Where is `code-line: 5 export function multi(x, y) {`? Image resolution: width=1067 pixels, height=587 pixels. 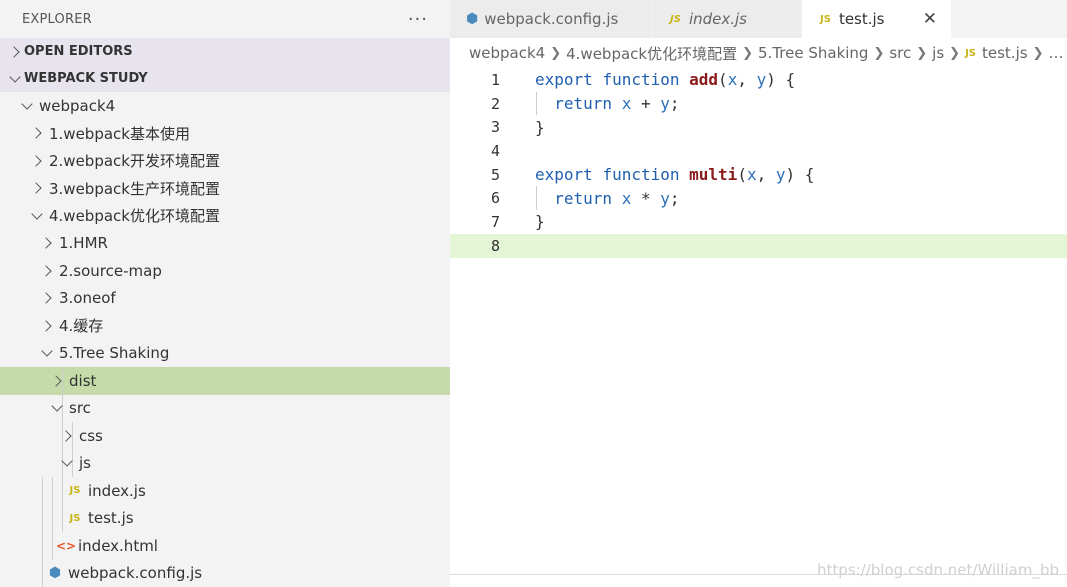
code-line: 5 export function multi(x, y) { is located at coordinates (758, 175).